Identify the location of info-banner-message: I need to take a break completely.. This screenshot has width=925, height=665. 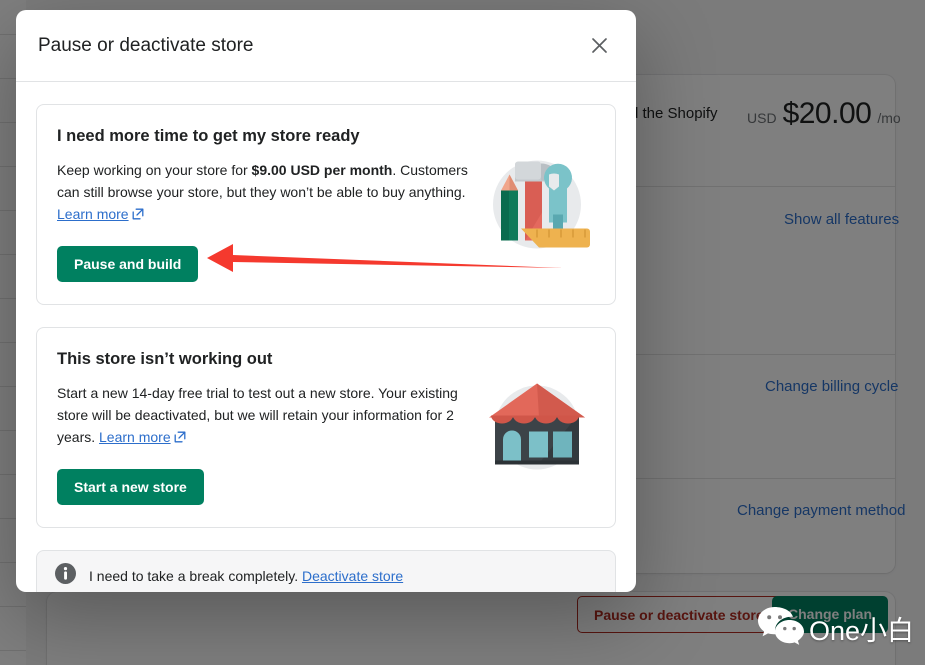
(194, 576).